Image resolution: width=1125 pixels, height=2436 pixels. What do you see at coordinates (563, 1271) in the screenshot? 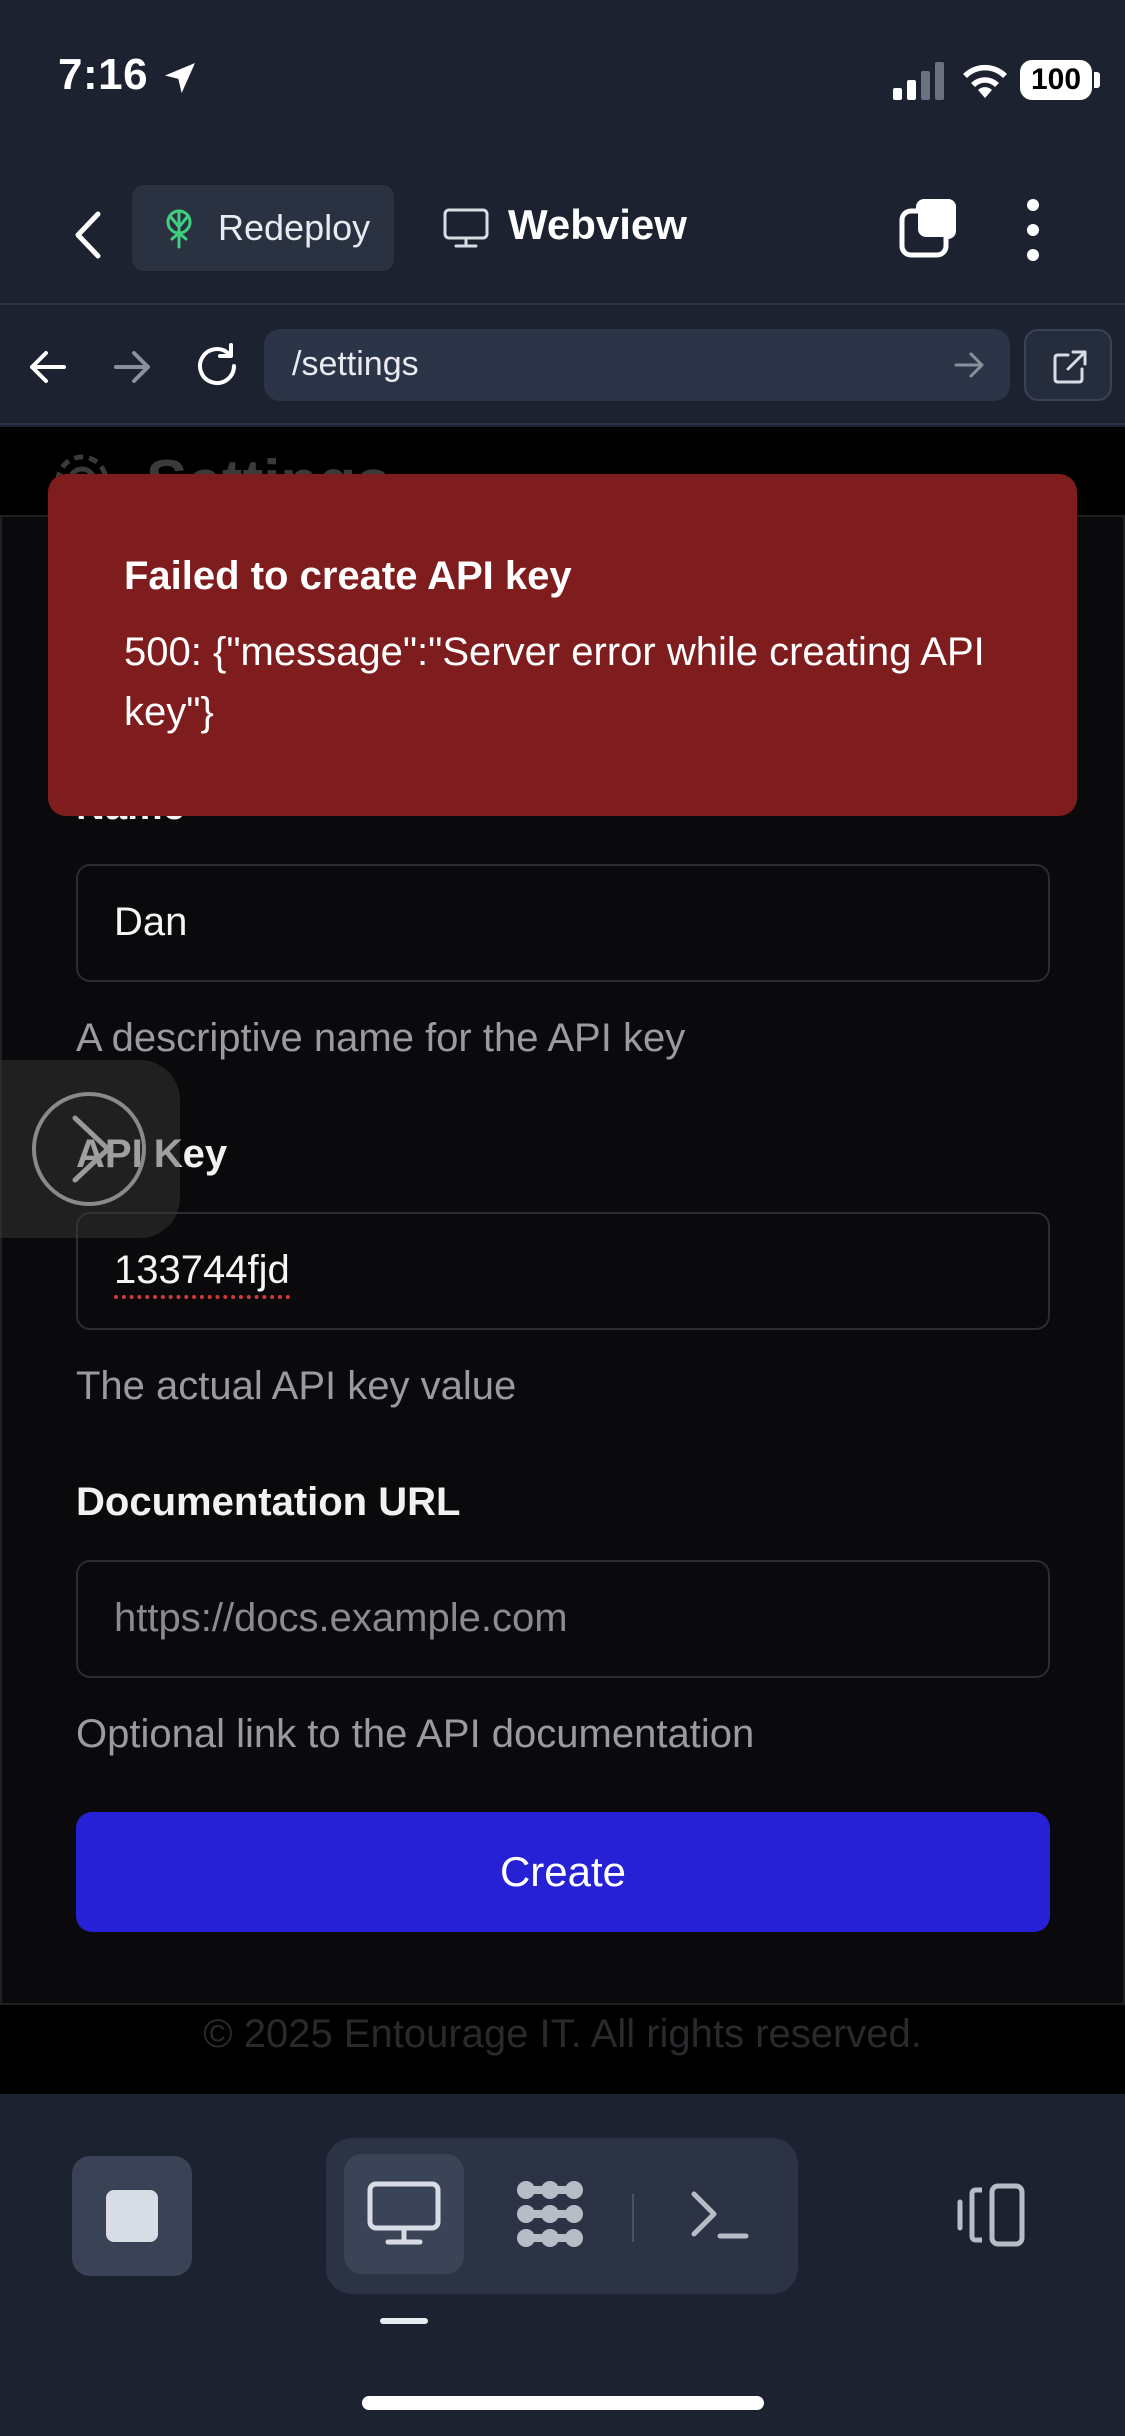
I see `api-key-input: 133744fjd` at bounding box center [563, 1271].